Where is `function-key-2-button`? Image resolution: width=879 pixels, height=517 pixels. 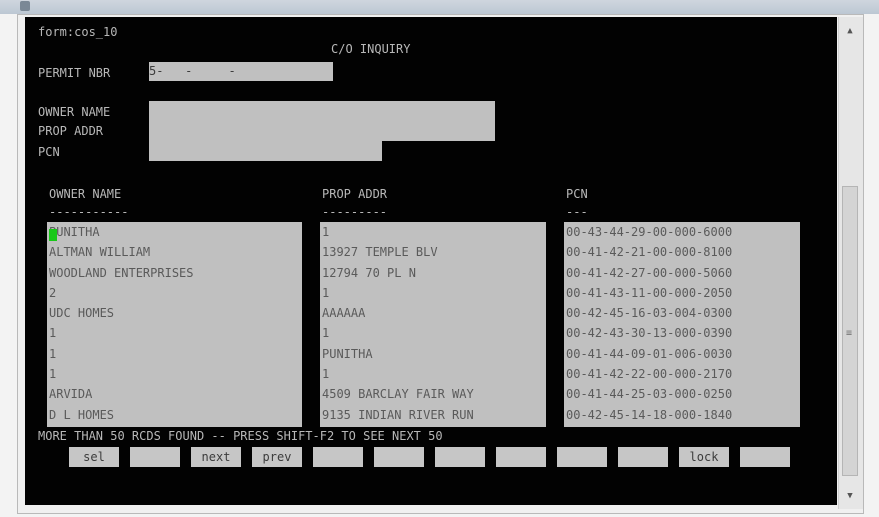 function-key-2-button is located at coordinates (155, 457).